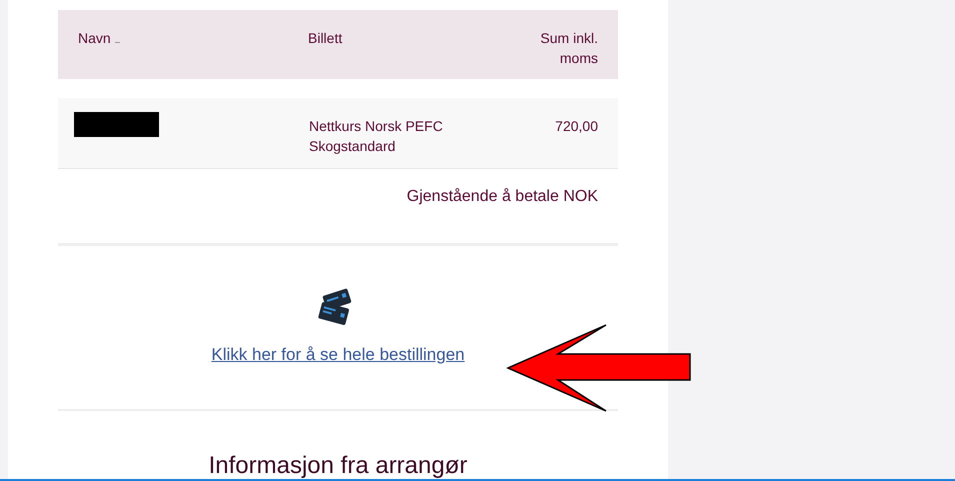 The width and height of the screenshot is (955, 481). Describe the element at coordinates (576, 126) in the screenshot. I see `amount: 720,00` at that location.